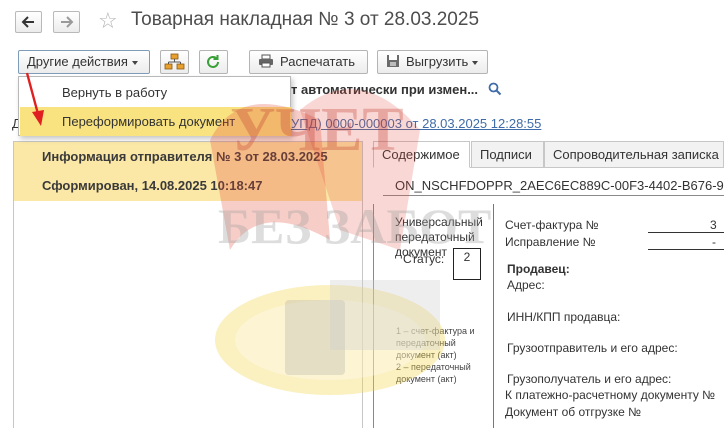  I want to click on page-title: Товарная накладная № 3 от 28.03.2025, so click(305, 19).